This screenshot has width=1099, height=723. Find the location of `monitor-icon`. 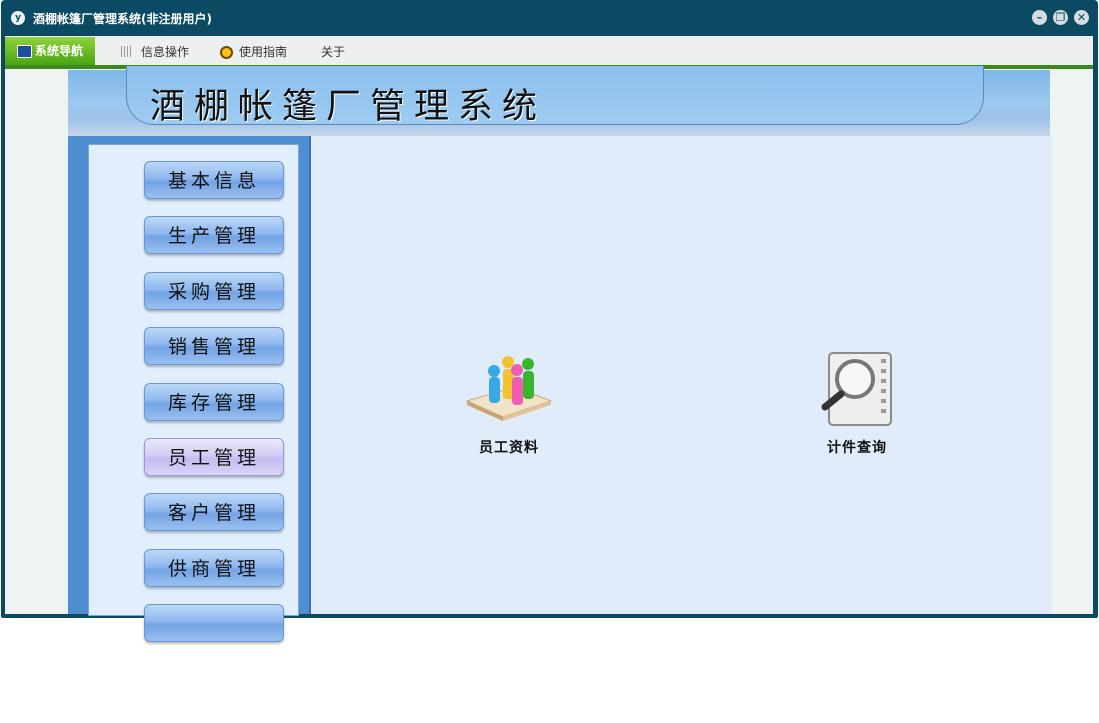

monitor-icon is located at coordinates (24, 51).